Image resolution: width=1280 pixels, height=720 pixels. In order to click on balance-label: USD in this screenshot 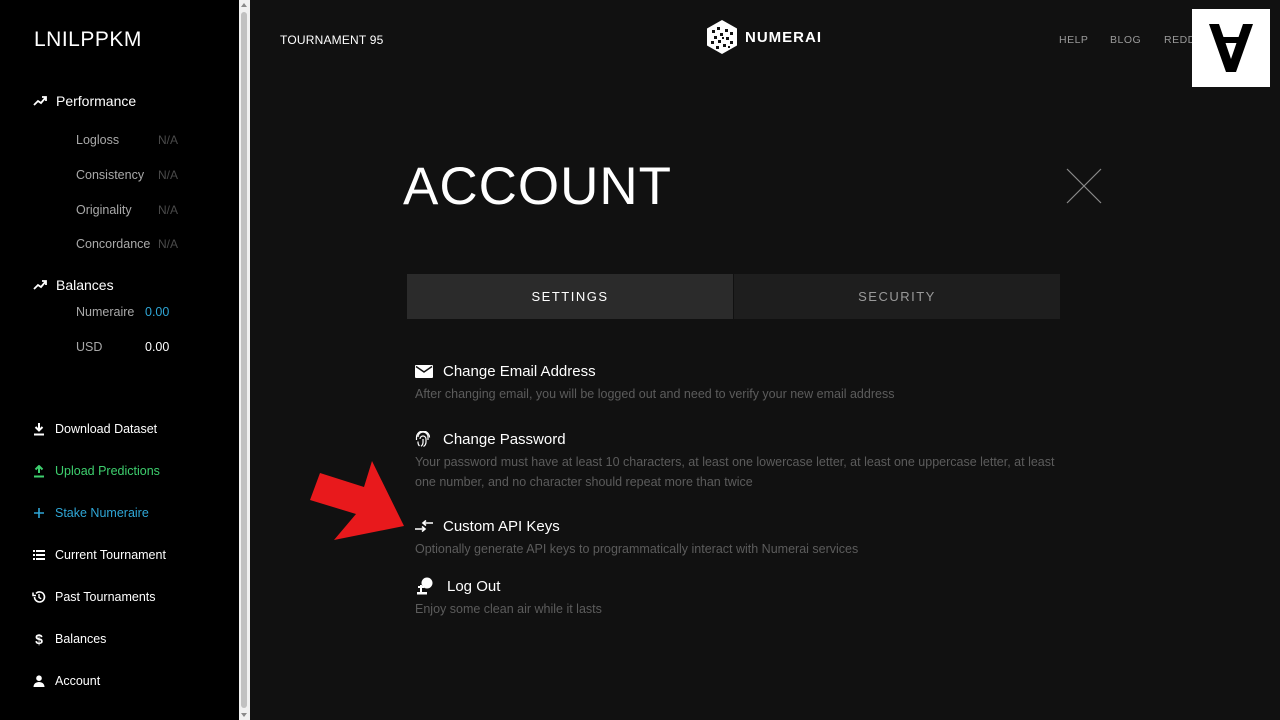, I will do `click(89, 347)`.